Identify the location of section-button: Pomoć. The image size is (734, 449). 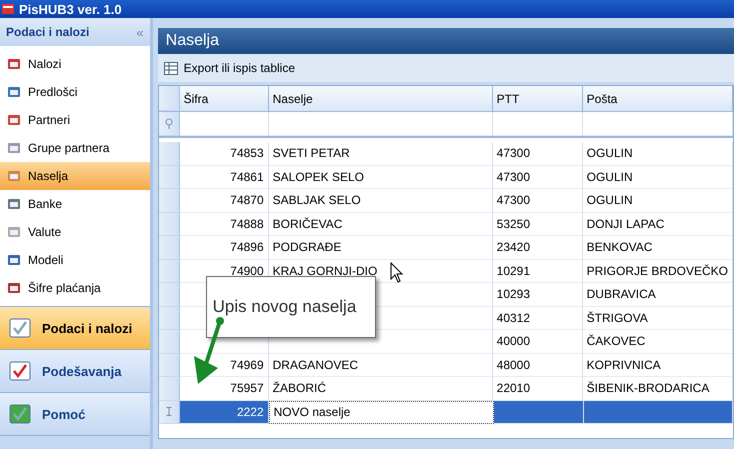
(75, 414).